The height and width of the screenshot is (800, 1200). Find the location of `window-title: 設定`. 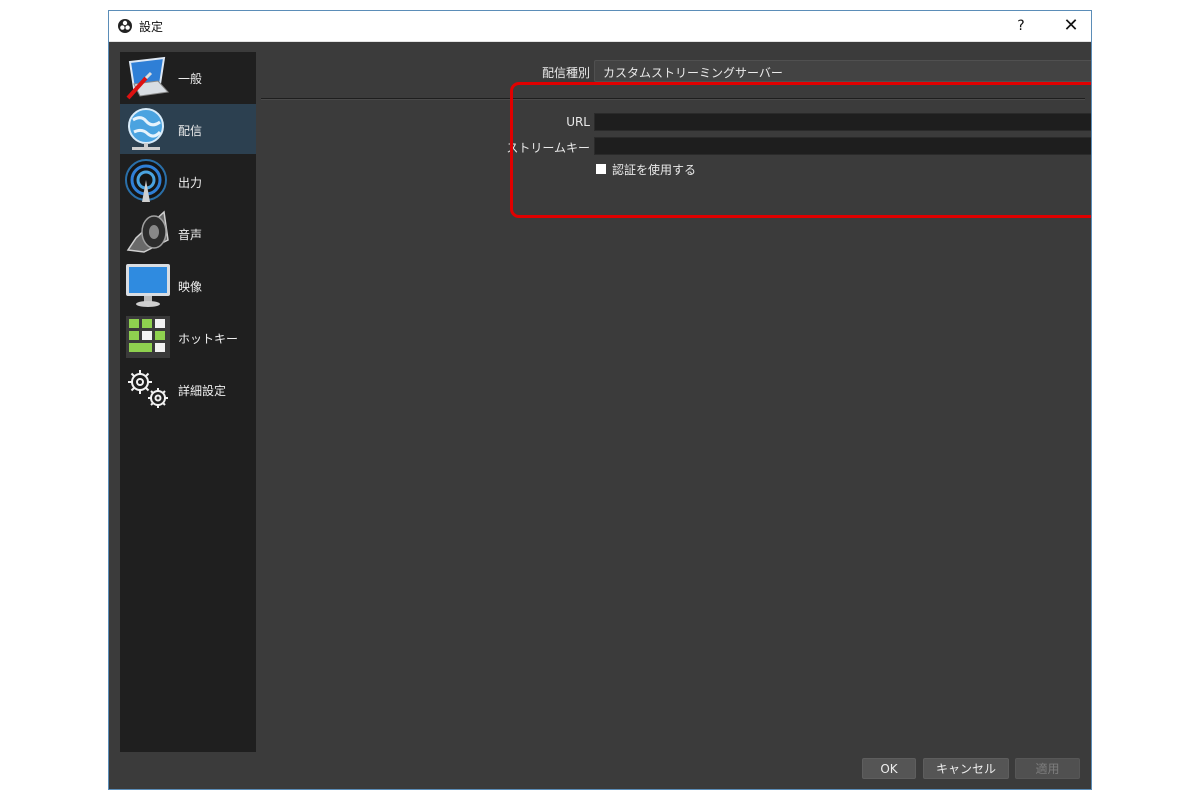

window-title: 設定 is located at coordinates (151, 27).